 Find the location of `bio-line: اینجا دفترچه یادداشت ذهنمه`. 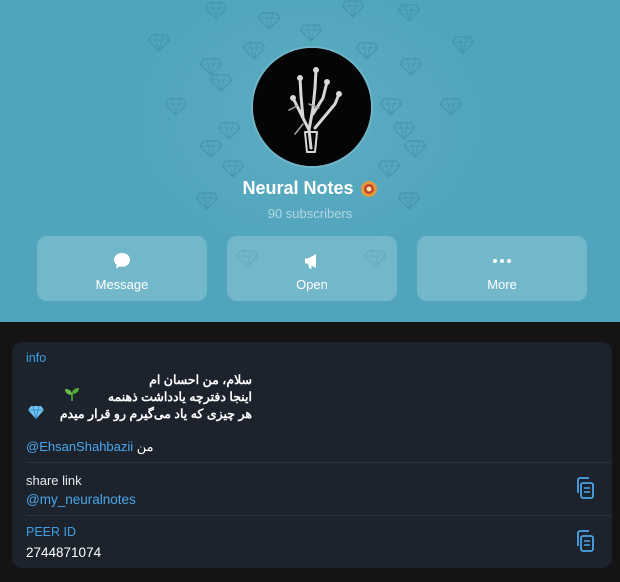

bio-line: اینجا دفترچه یادداشت ذهنمه is located at coordinates (179, 397).